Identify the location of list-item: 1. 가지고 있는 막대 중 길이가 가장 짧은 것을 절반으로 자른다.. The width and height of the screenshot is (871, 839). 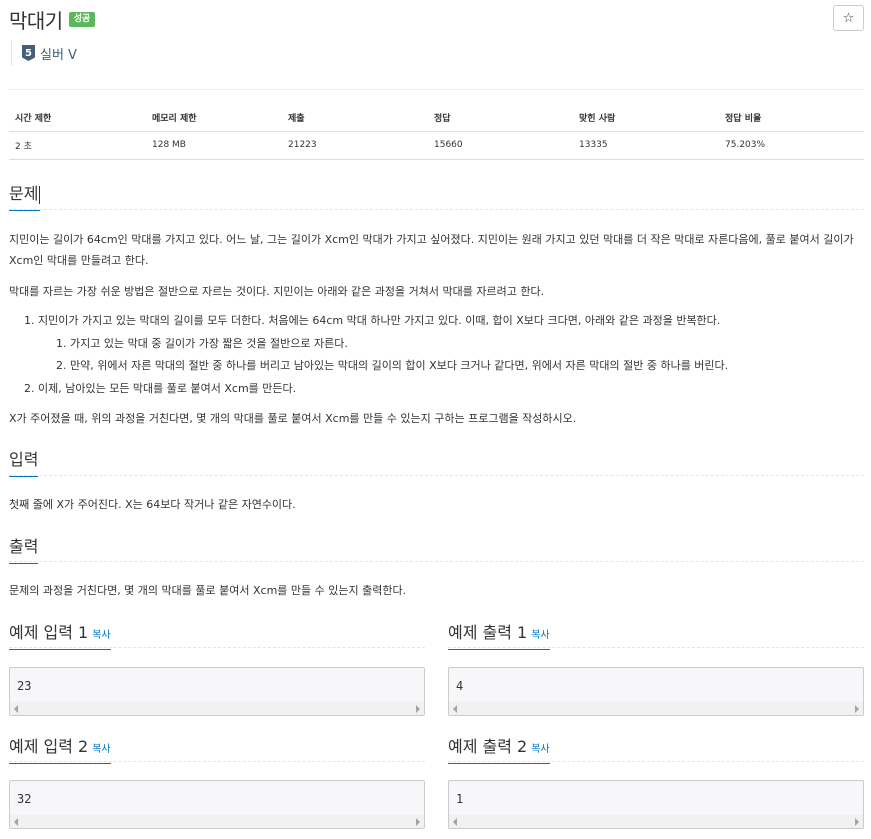
(202, 343).